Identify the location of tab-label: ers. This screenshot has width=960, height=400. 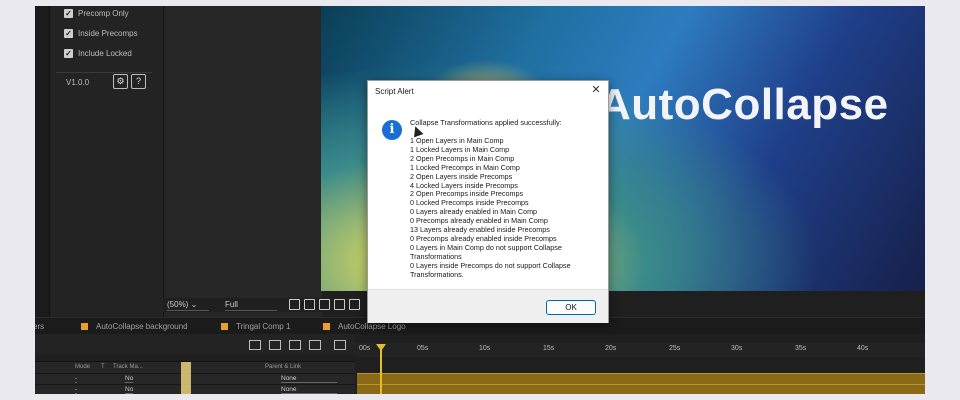
(40, 326).